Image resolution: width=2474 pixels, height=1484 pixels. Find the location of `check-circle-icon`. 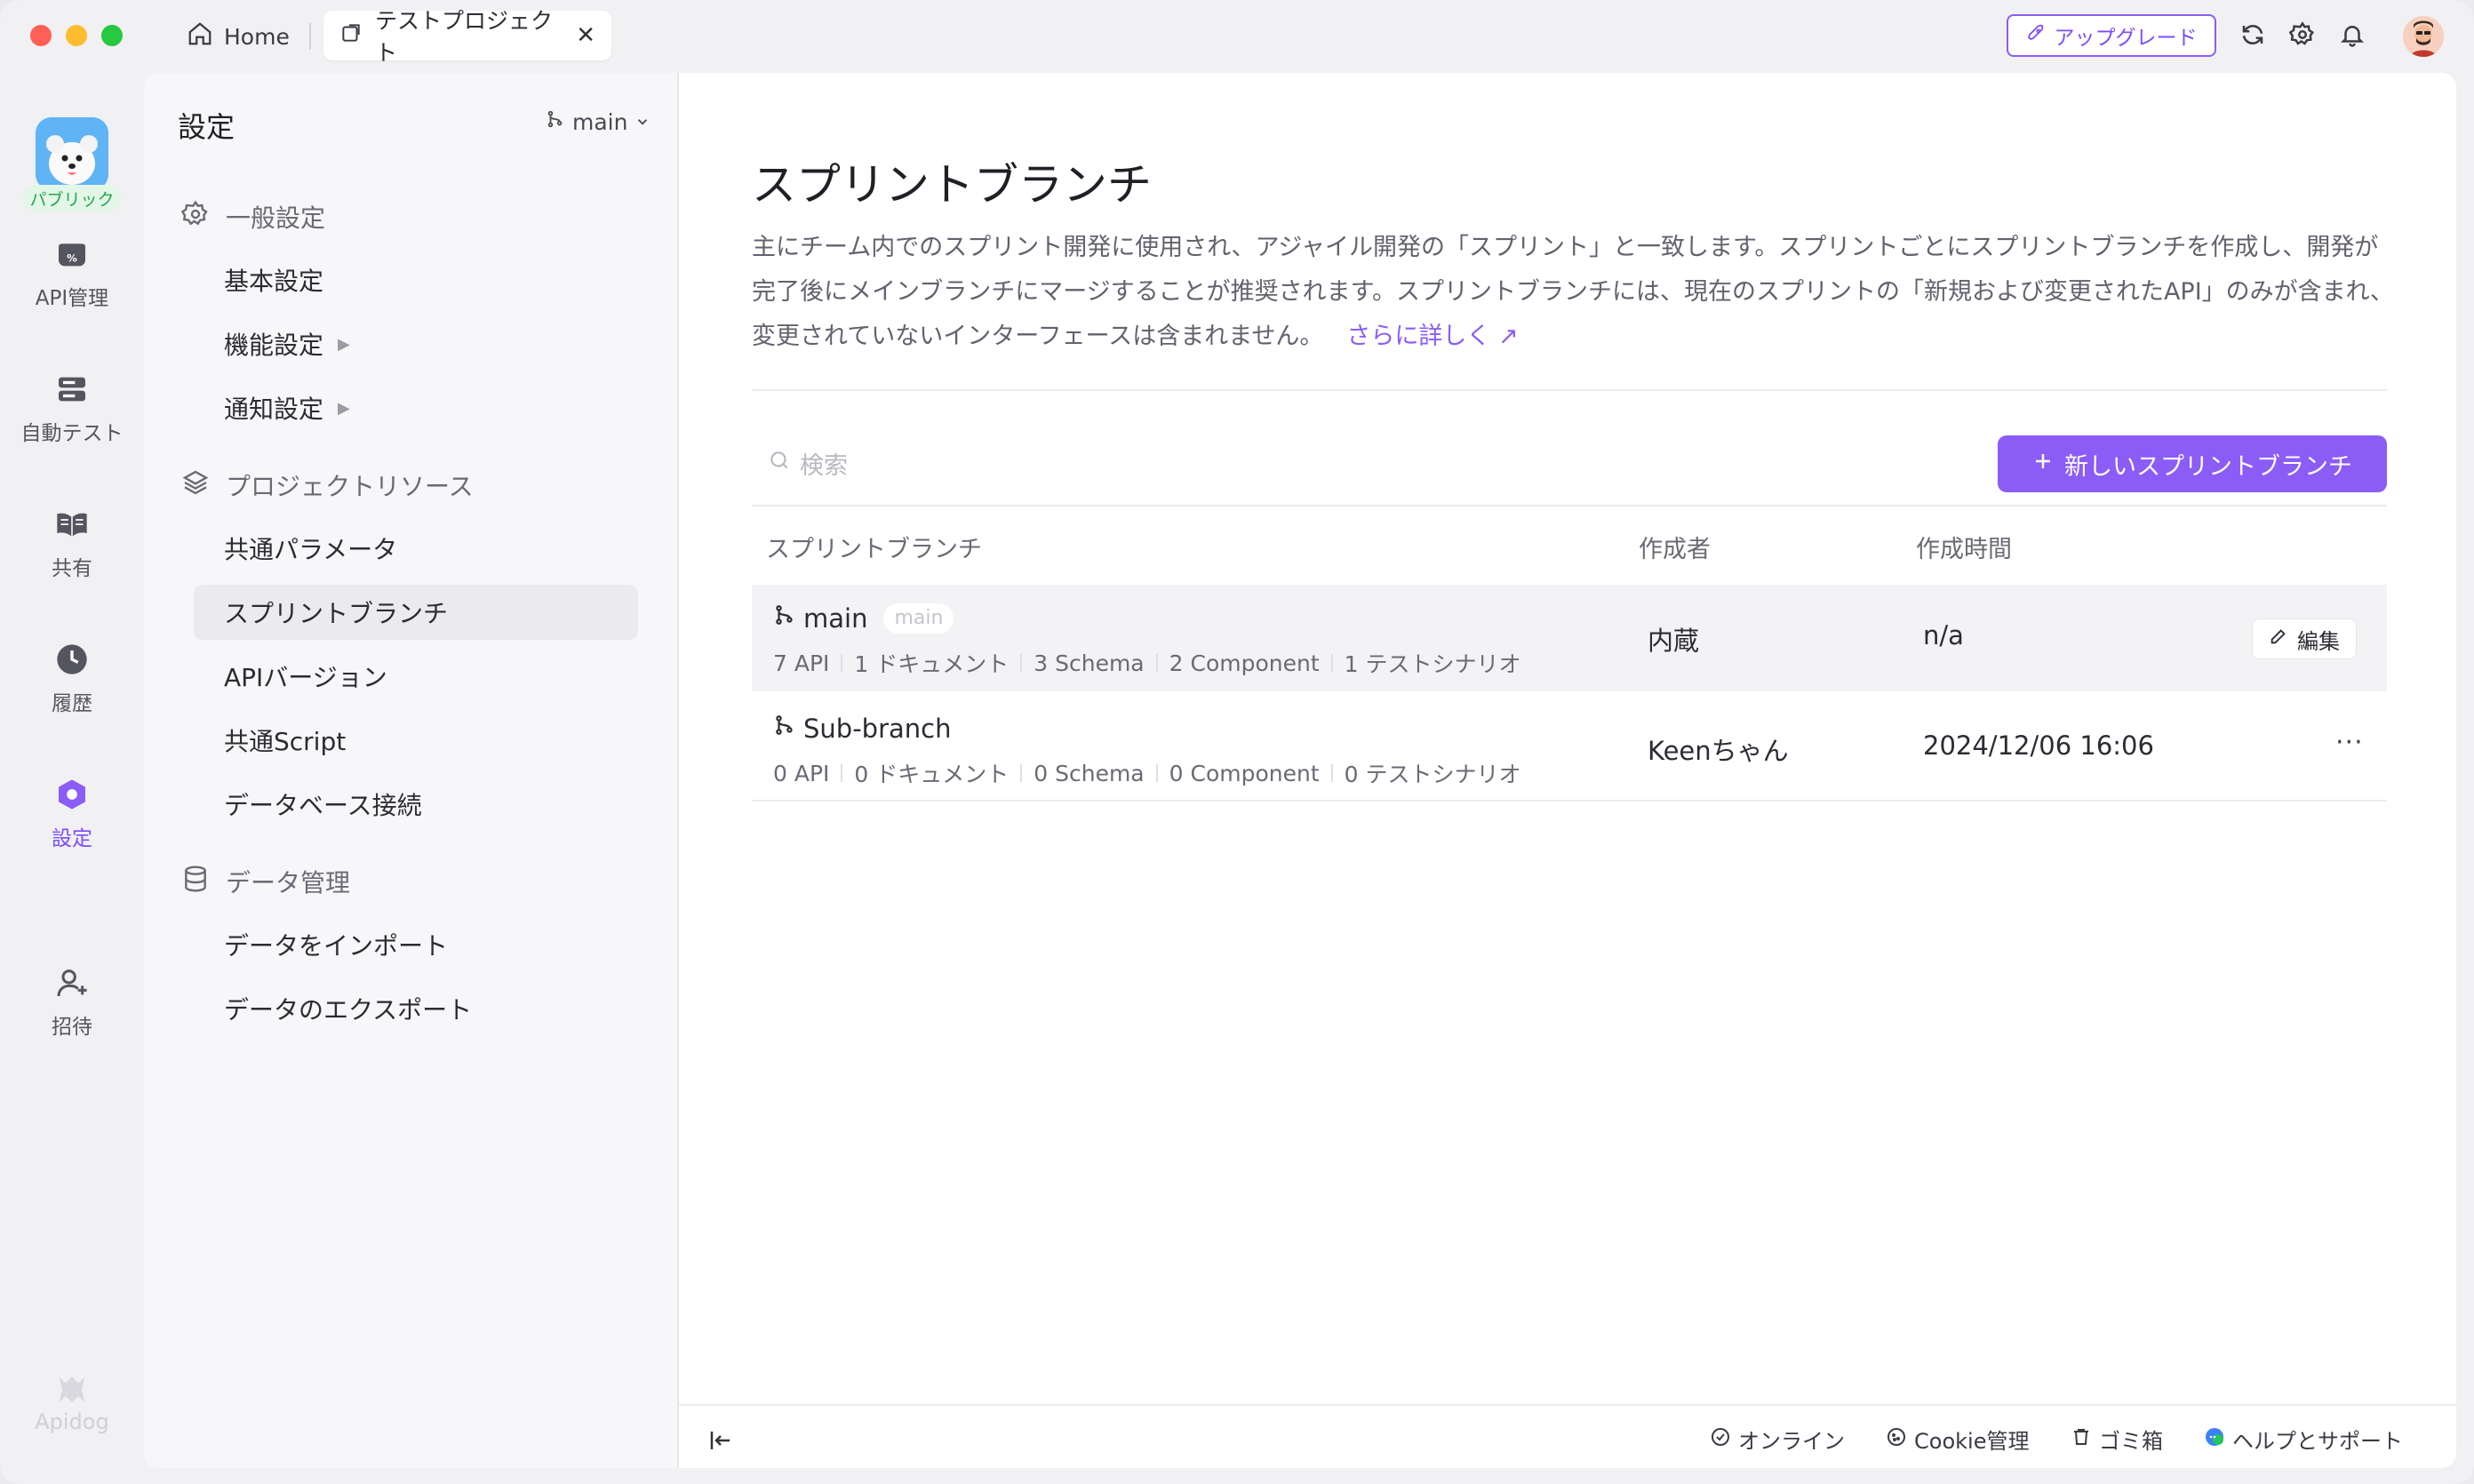

check-circle-icon is located at coordinates (1720, 1440).